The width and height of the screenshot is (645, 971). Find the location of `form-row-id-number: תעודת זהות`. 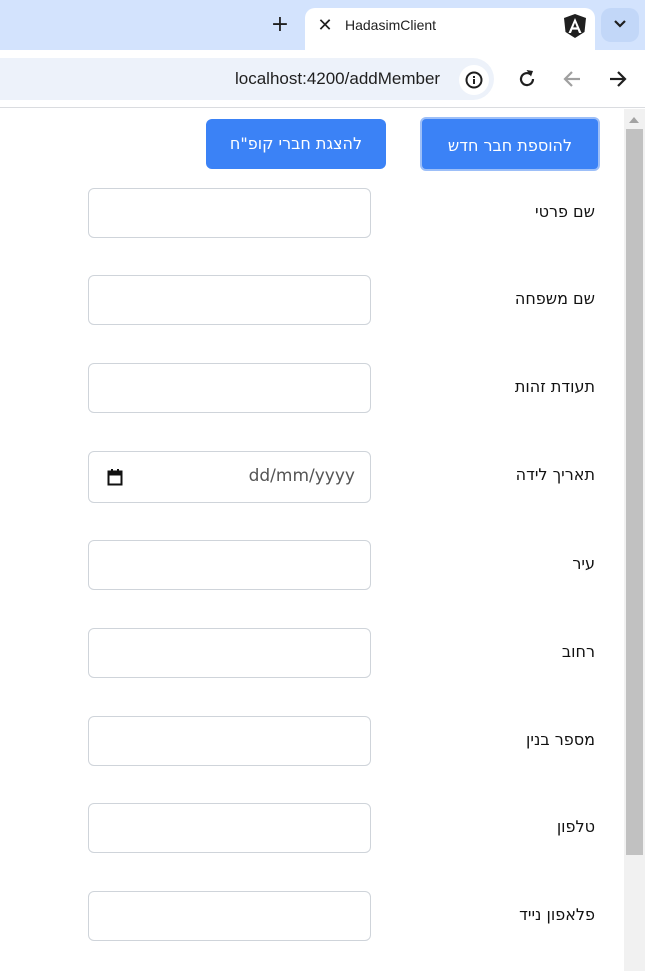

form-row-id-number: תעודת זהות is located at coordinates (310, 389).